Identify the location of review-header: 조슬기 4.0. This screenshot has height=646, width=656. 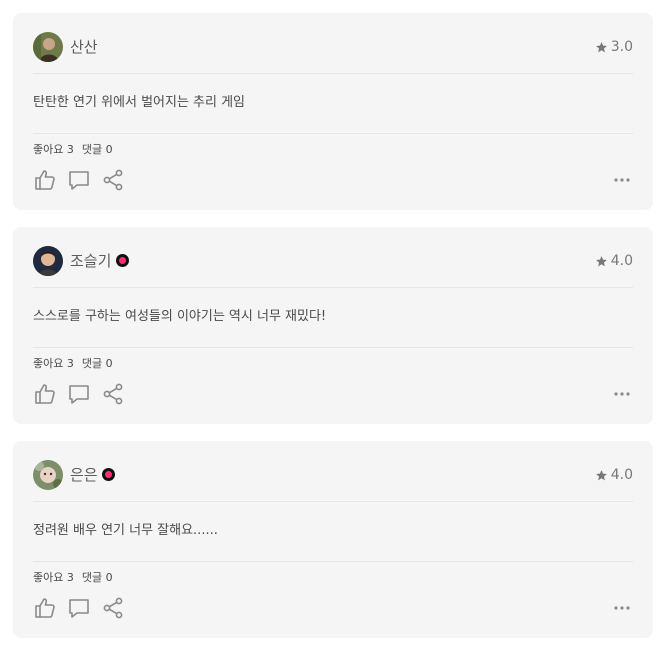
(333, 261).